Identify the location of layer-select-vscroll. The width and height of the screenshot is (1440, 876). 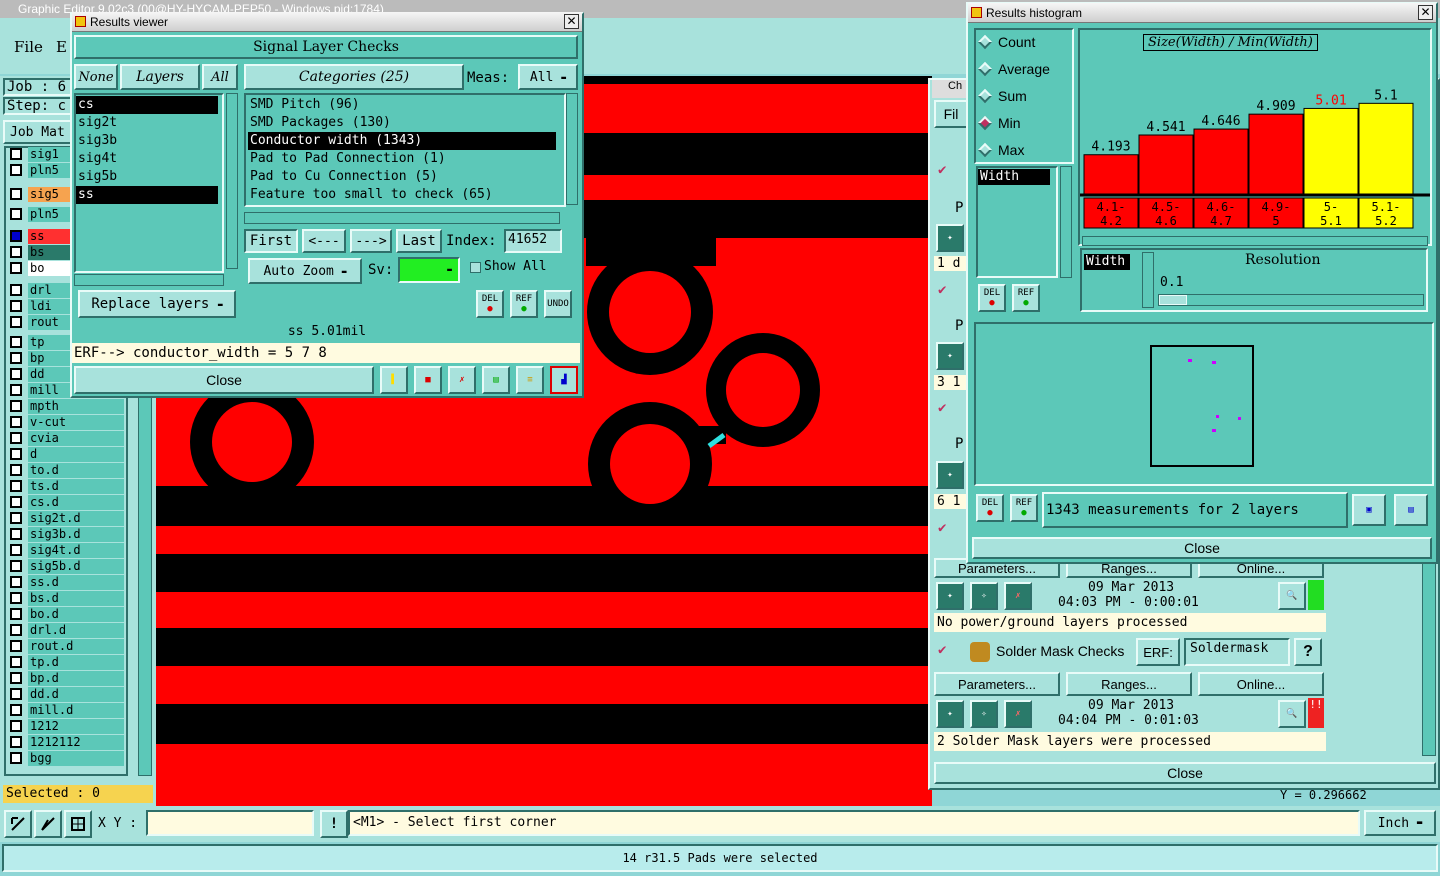
(232, 181).